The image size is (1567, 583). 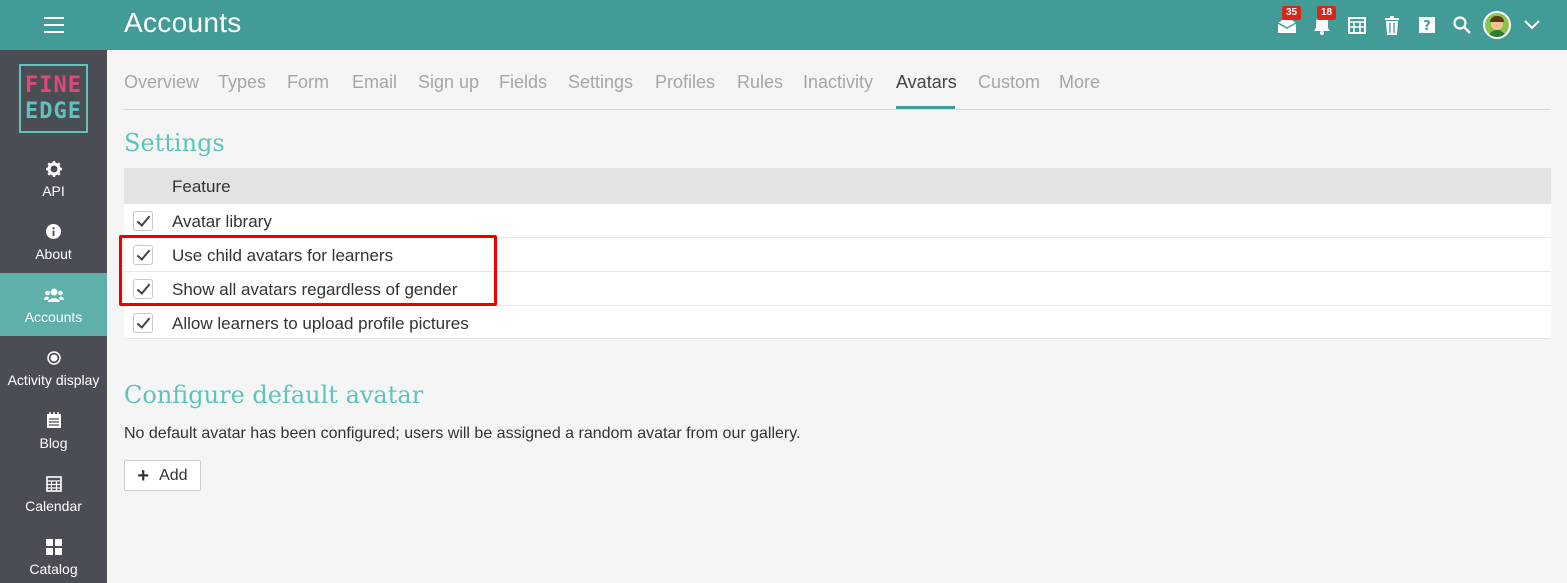 What do you see at coordinates (242, 82) in the screenshot?
I see `tab-types: Types` at bounding box center [242, 82].